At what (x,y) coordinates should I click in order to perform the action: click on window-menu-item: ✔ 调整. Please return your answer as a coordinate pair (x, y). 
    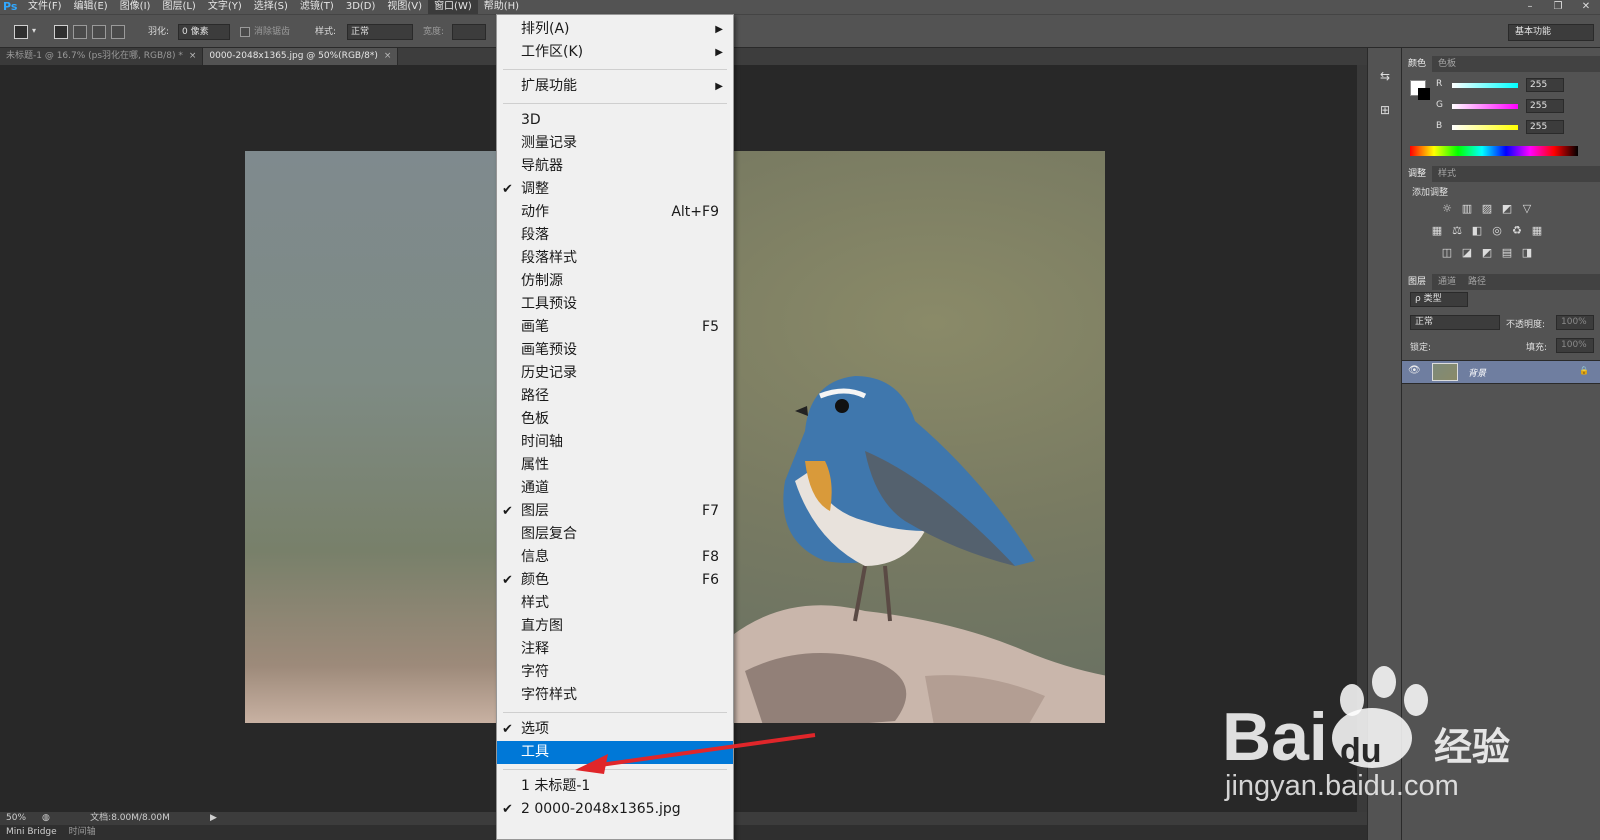
    Looking at the image, I should click on (615, 189).